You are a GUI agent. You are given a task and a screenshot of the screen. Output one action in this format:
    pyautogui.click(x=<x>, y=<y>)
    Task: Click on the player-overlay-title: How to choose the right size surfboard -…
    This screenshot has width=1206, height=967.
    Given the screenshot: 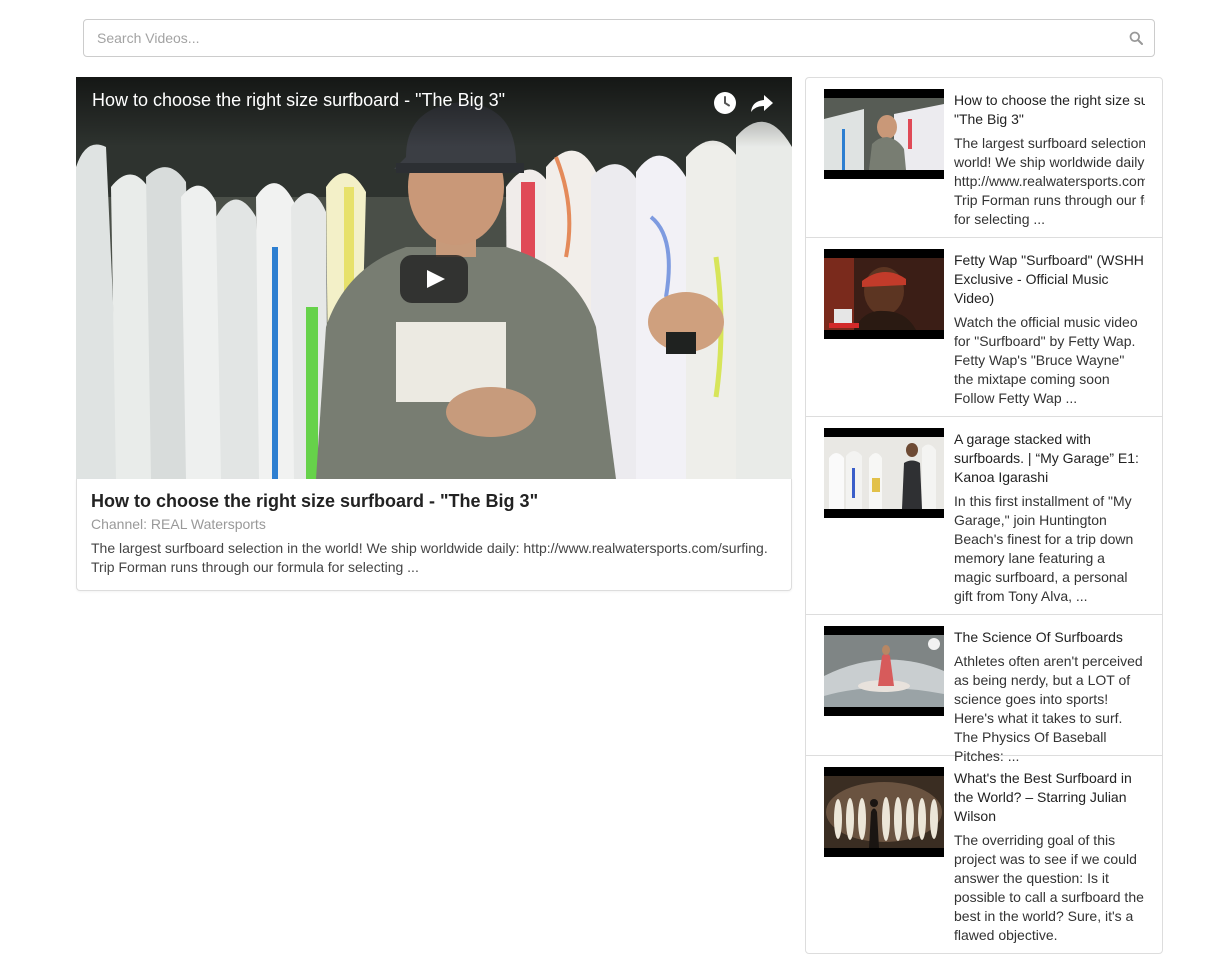 What is the action you would take?
    pyautogui.click(x=298, y=100)
    